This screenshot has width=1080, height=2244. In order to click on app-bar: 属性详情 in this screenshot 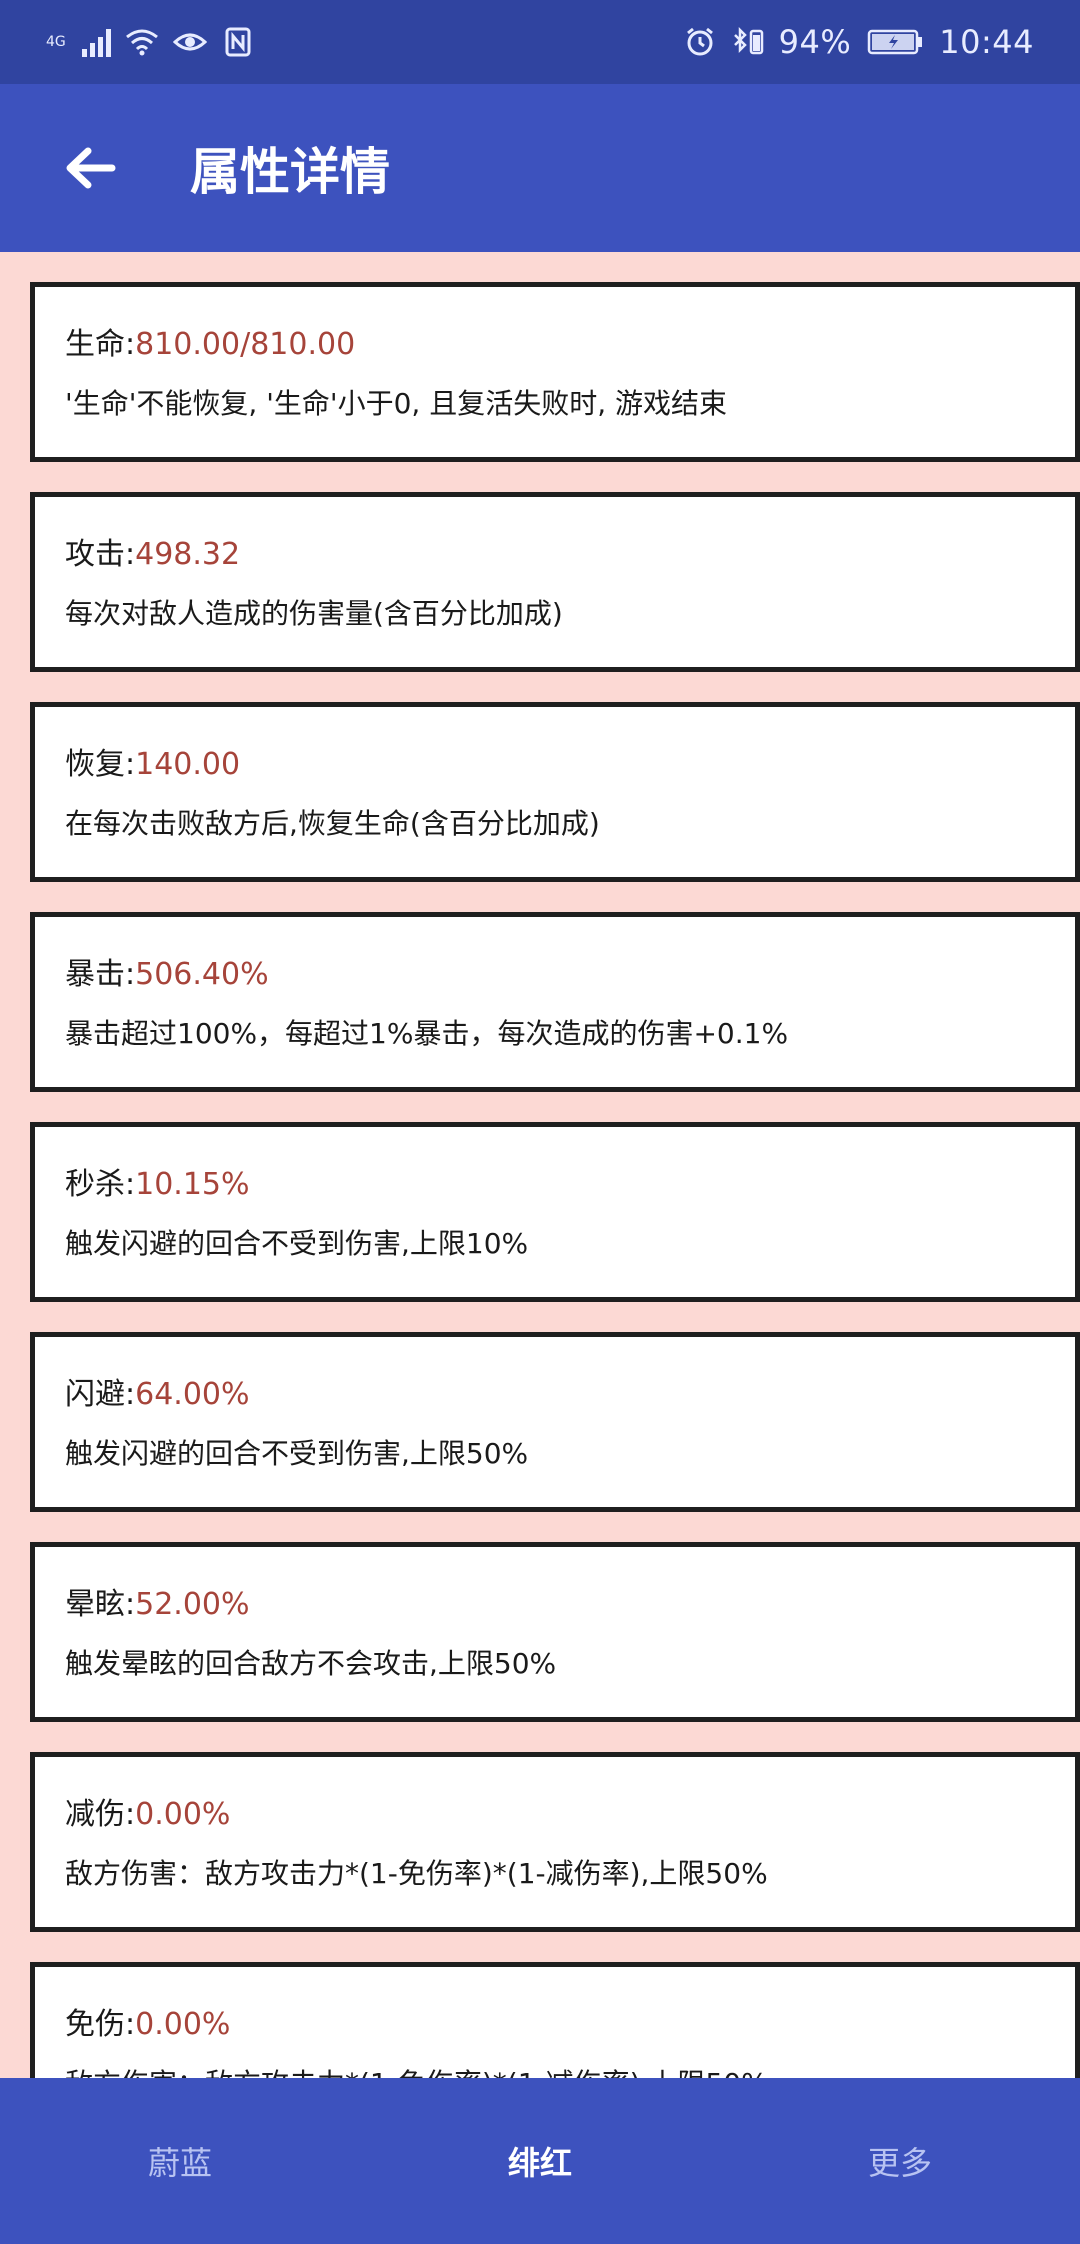, I will do `click(540, 168)`.